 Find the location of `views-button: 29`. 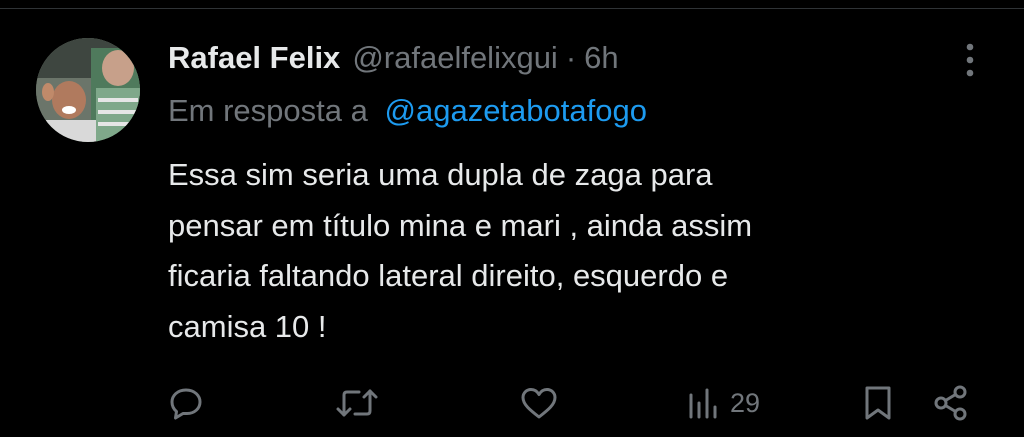

views-button: 29 is located at coordinates (723, 403).